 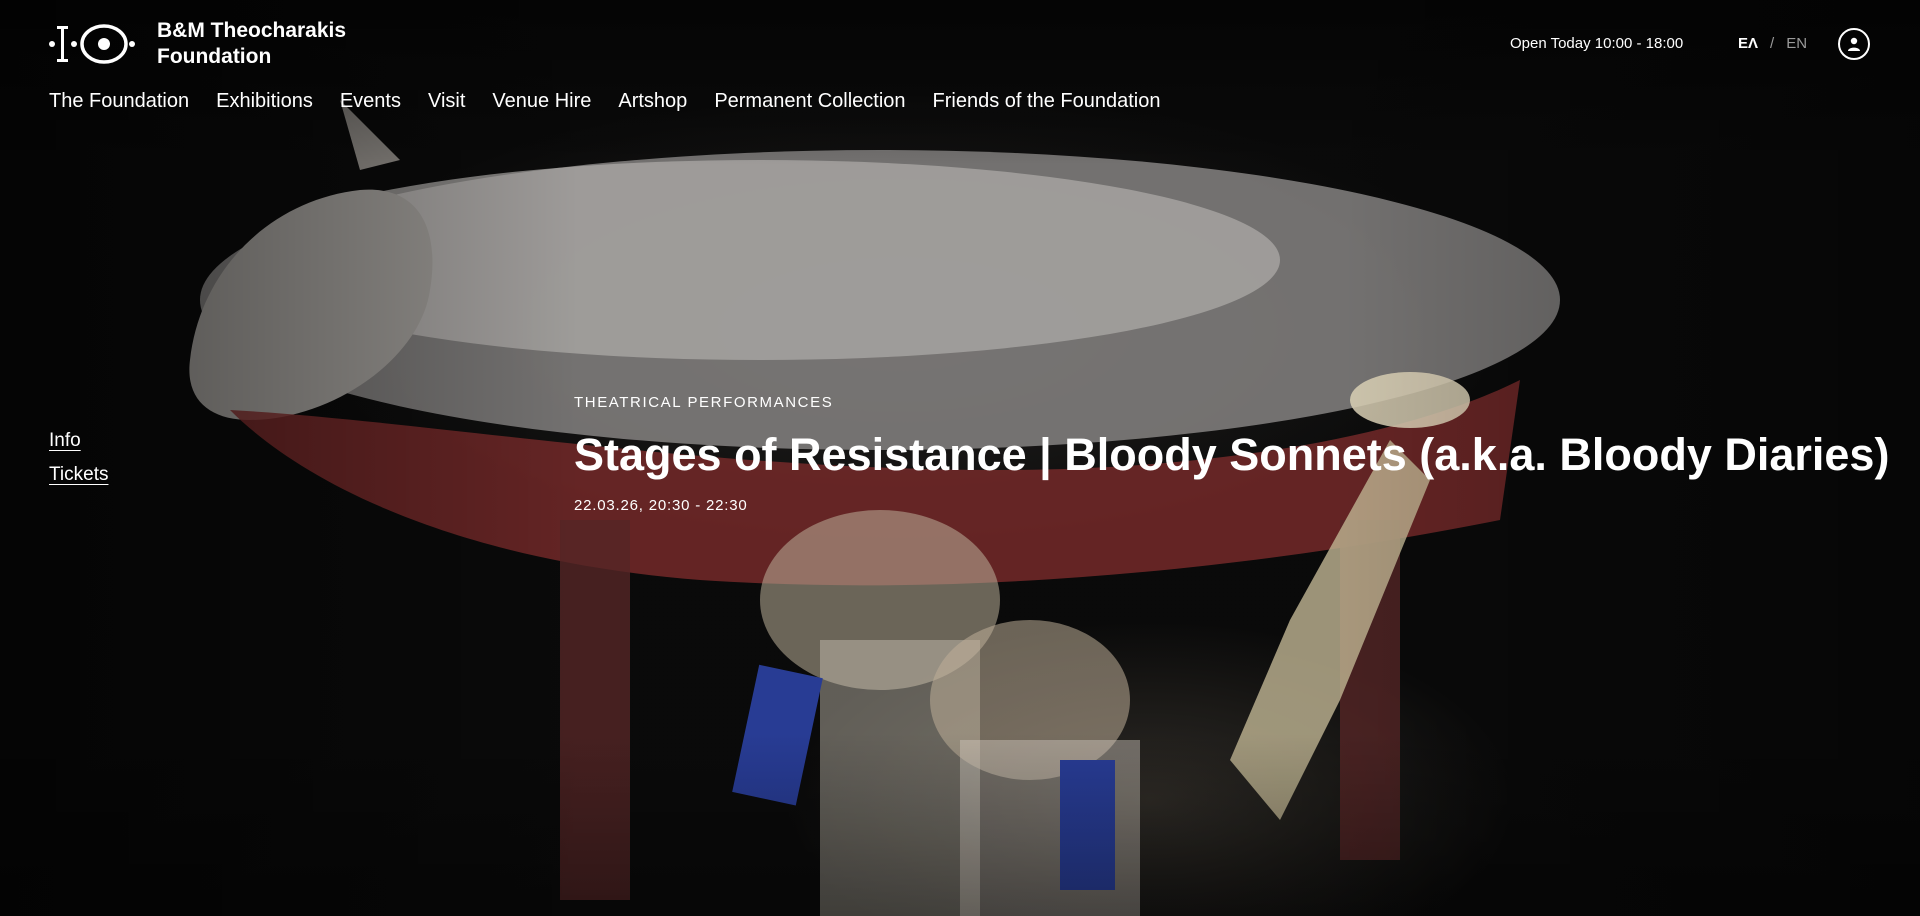 What do you see at coordinates (809, 101) in the screenshot?
I see `nav-item-permanent-collection: Permanent Collection` at bounding box center [809, 101].